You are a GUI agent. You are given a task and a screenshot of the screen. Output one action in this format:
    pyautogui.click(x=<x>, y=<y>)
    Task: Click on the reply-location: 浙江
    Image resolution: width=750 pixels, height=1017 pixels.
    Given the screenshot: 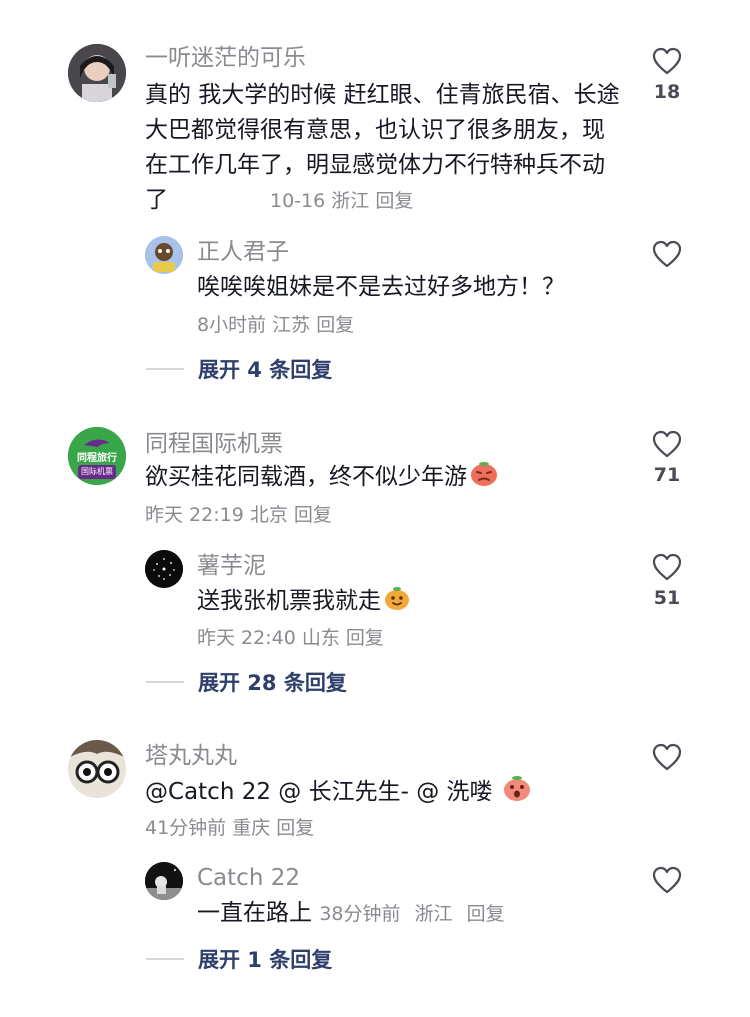 What is the action you would take?
    pyautogui.click(x=433, y=914)
    